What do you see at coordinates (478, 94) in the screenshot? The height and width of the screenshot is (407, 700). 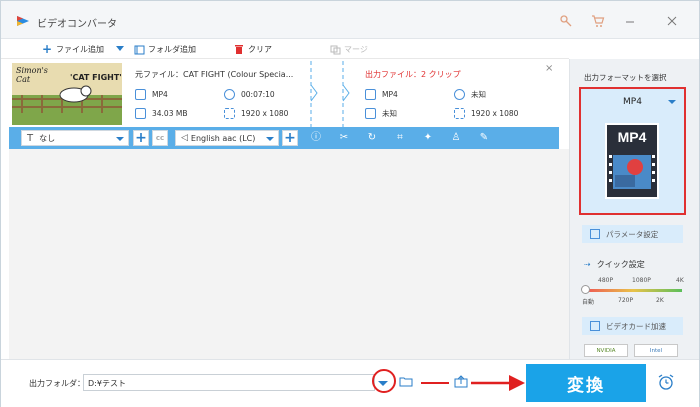 I see `output-duration-value: 未知` at bounding box center [478, 94].